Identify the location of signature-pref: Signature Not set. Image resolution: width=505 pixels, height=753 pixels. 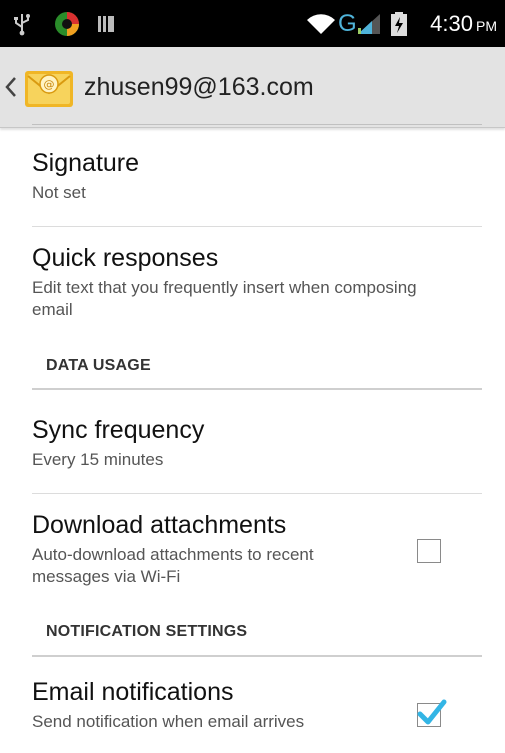
(257, 176).